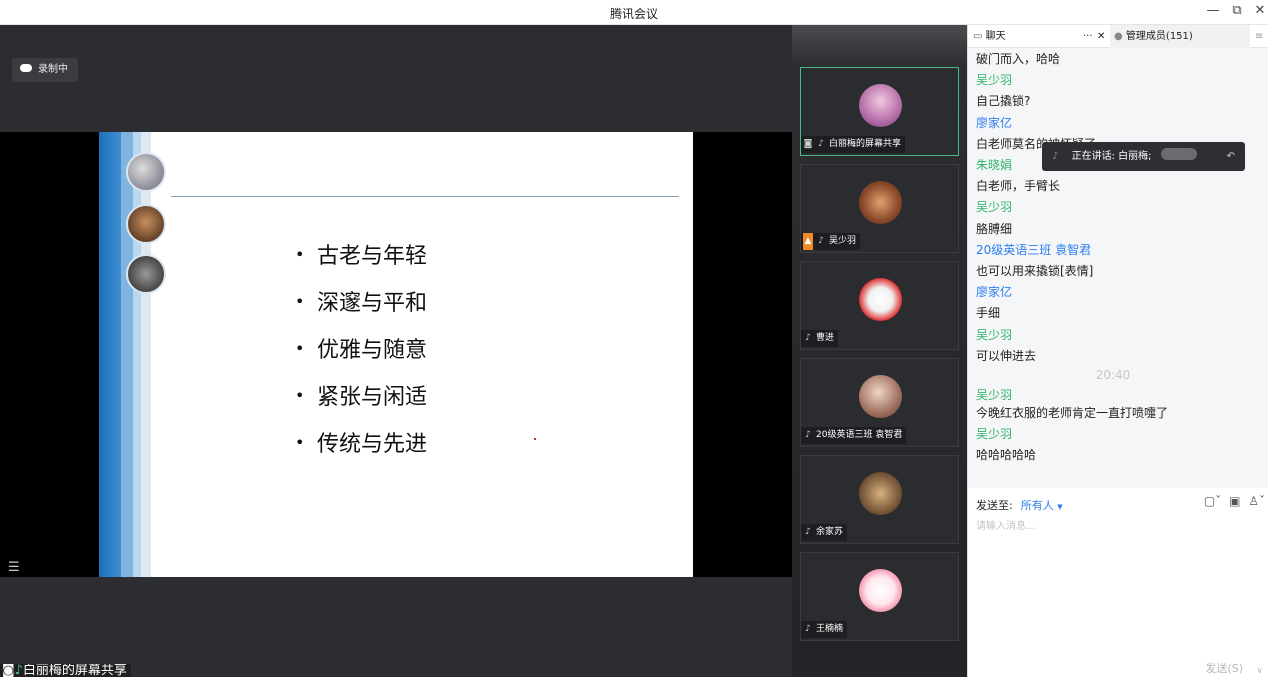 The height and width of the screenshot is (677, 1268). I want to click on participant-name: 曹进, so click(825, 338).